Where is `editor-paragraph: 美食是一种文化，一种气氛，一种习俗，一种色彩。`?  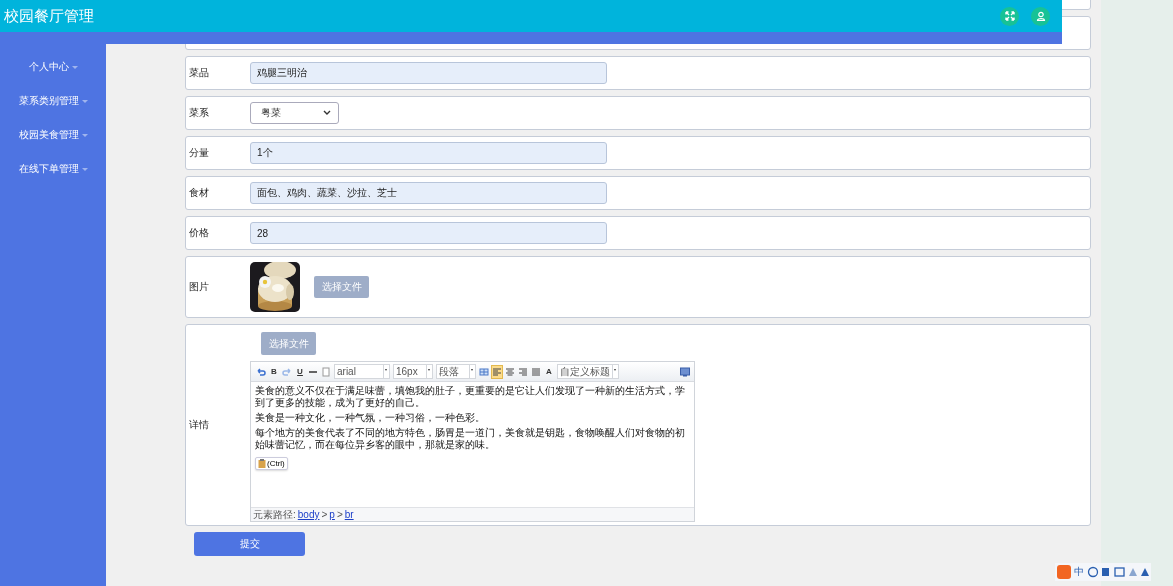 editor-paragraph: 美食是一种文化，一种气氛，一种习俗，一种色彩。 is located at coordinates (370, 418).